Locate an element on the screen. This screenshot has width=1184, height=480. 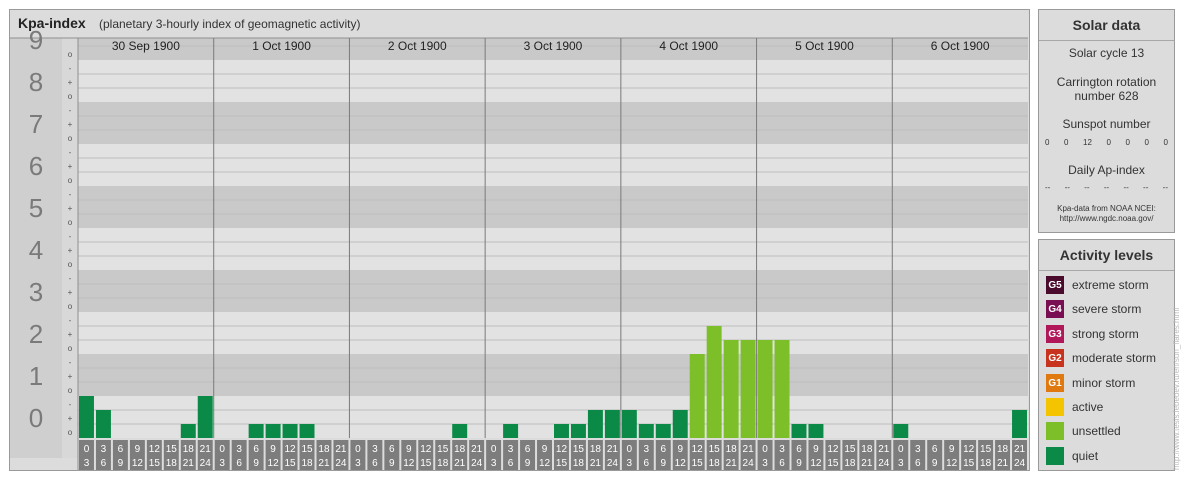
ap-index-values: -- -- -- -- -- -- -- is located at coordinates (1106, 187).